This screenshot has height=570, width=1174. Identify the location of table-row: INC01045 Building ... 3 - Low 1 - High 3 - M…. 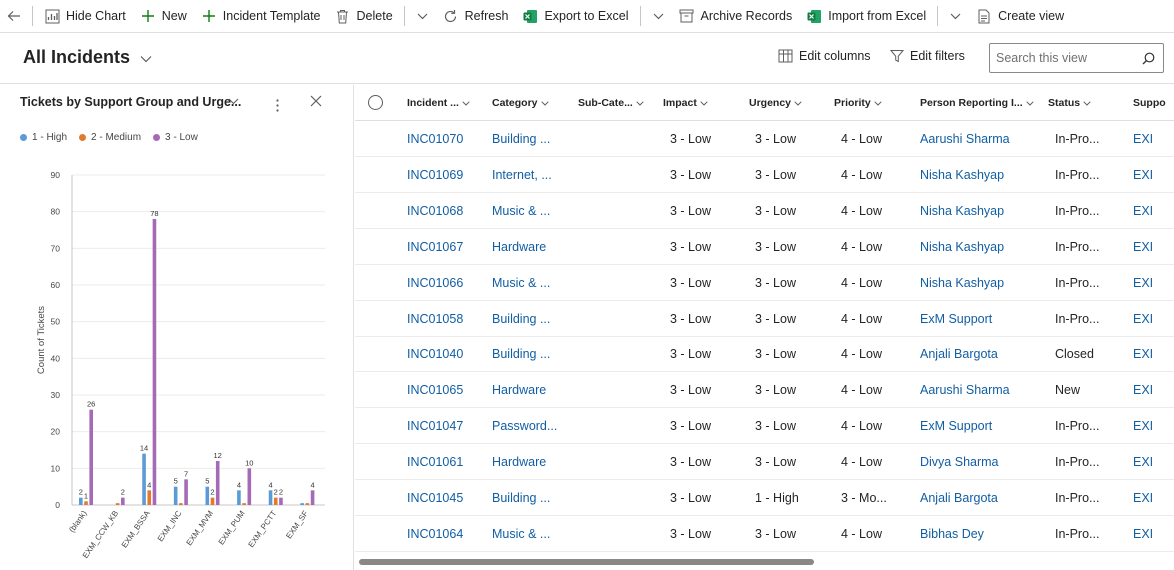
(764, 498).